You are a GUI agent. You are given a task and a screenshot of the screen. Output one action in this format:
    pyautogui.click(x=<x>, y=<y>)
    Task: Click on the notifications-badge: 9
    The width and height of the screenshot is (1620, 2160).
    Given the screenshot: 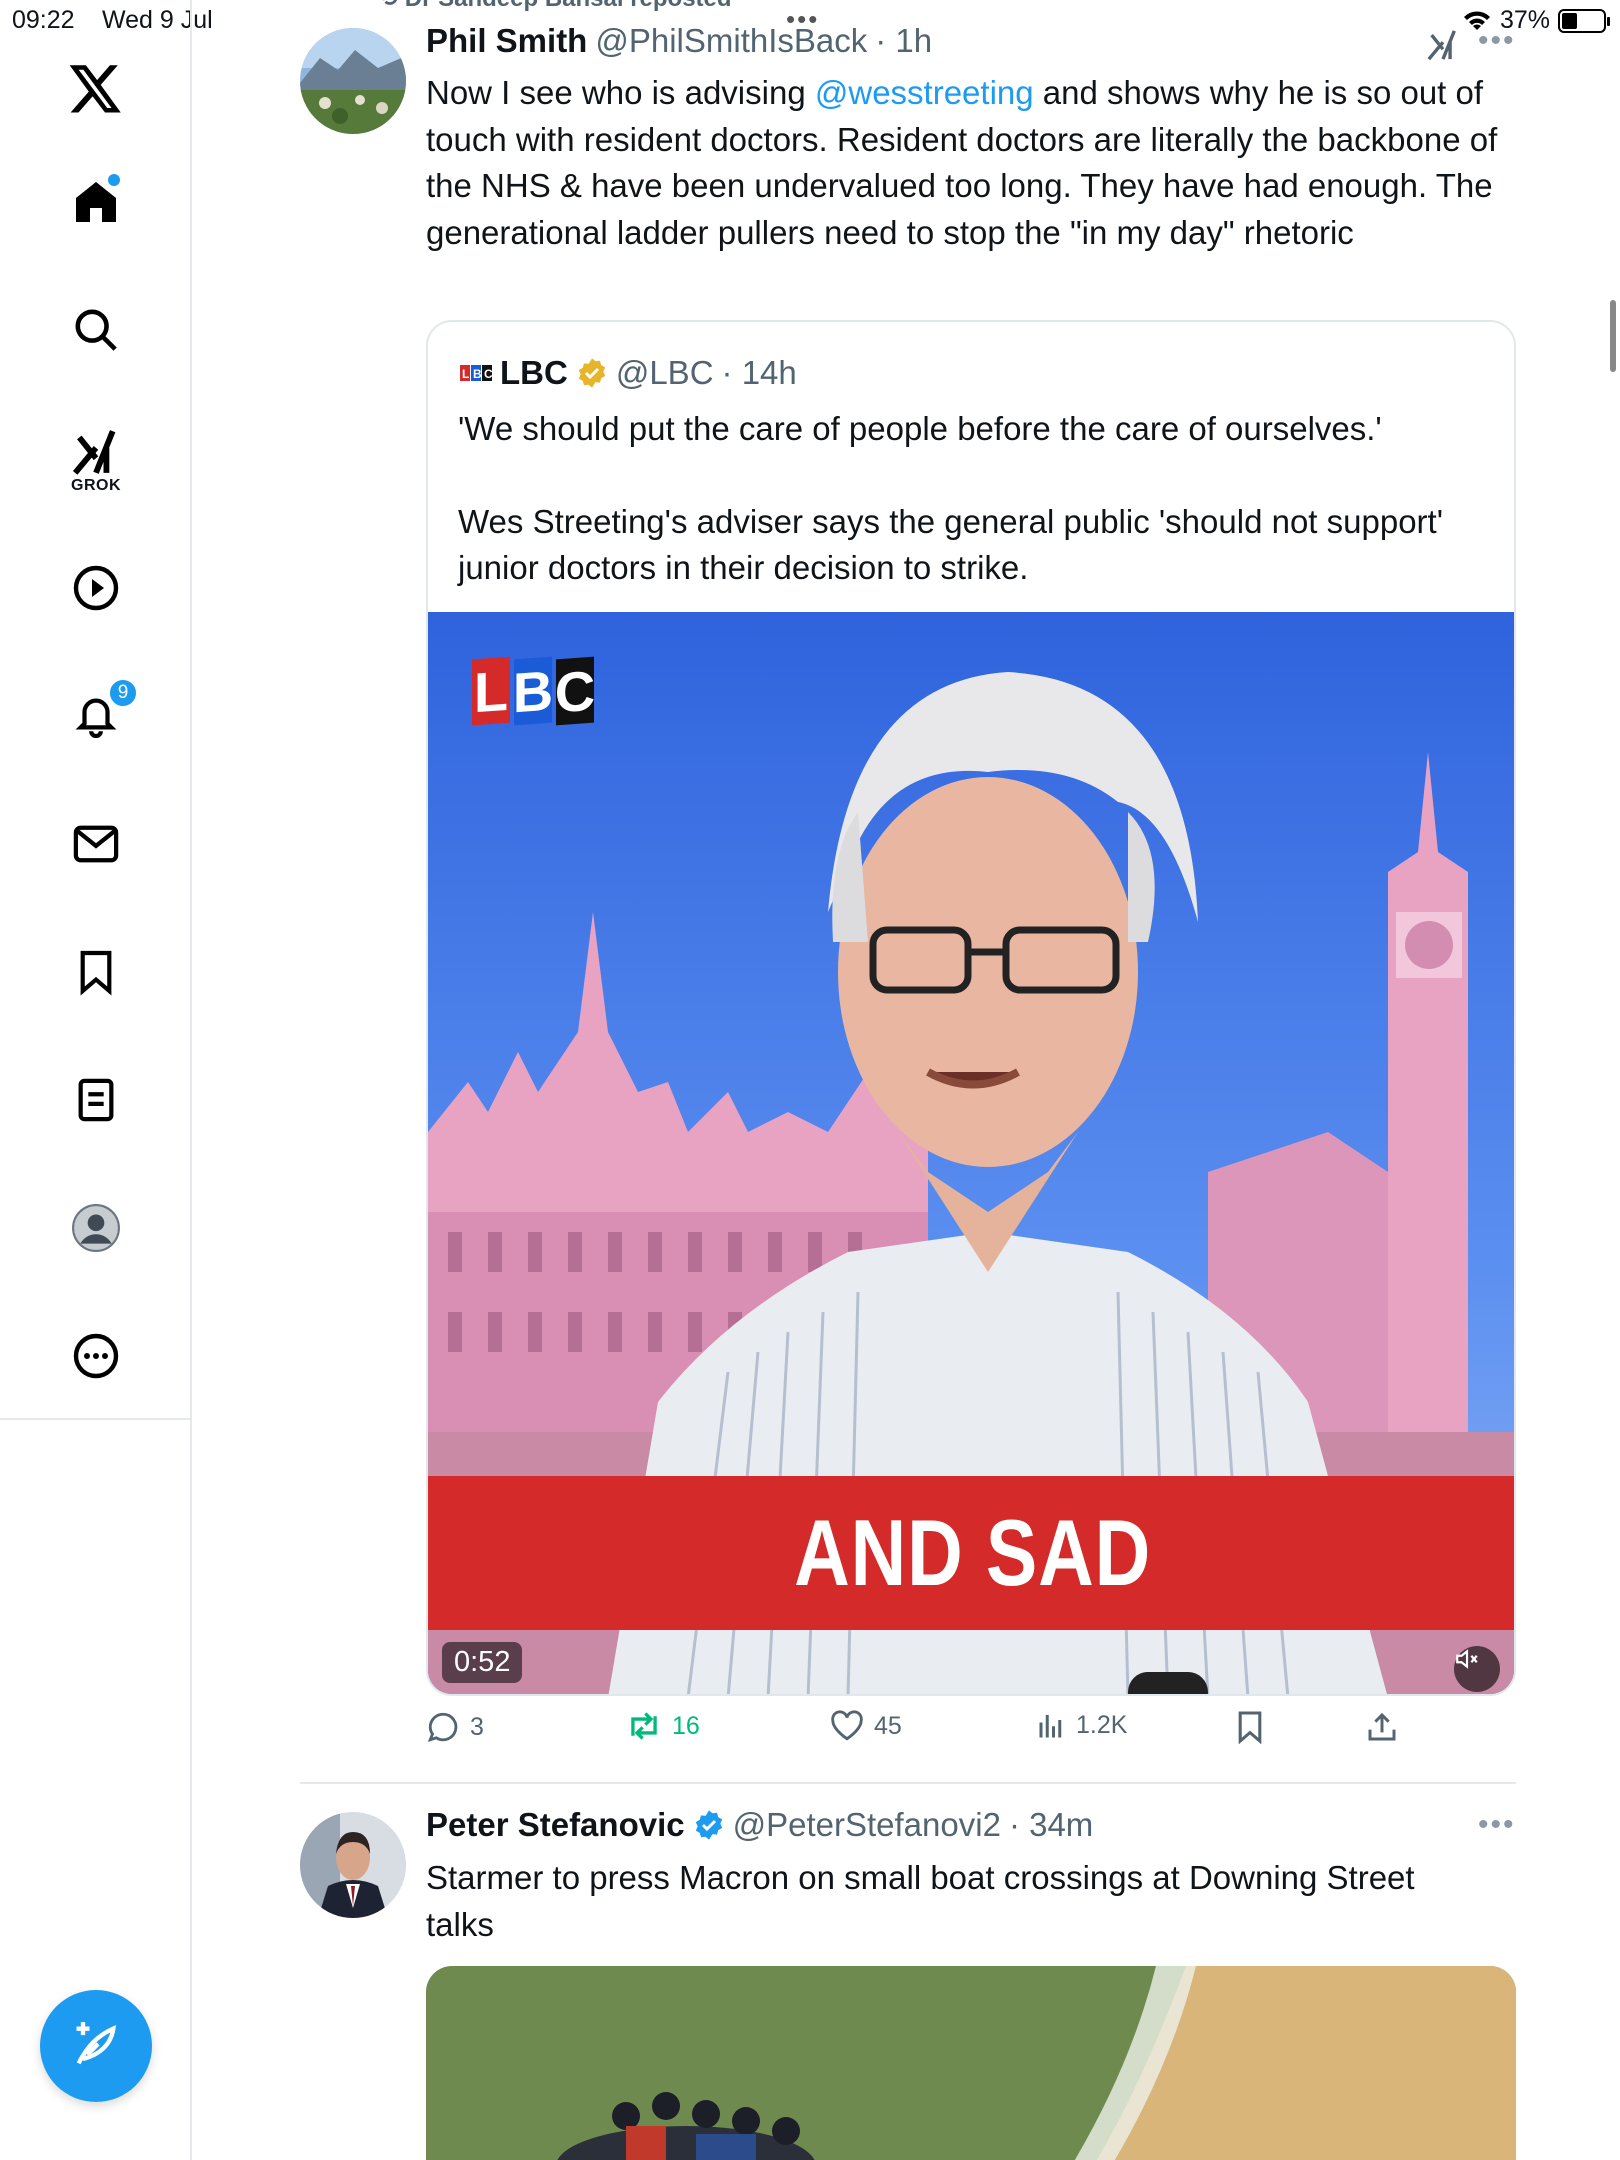 What is the action you would take?
    pyautogui.click(x=123, y=693)
    